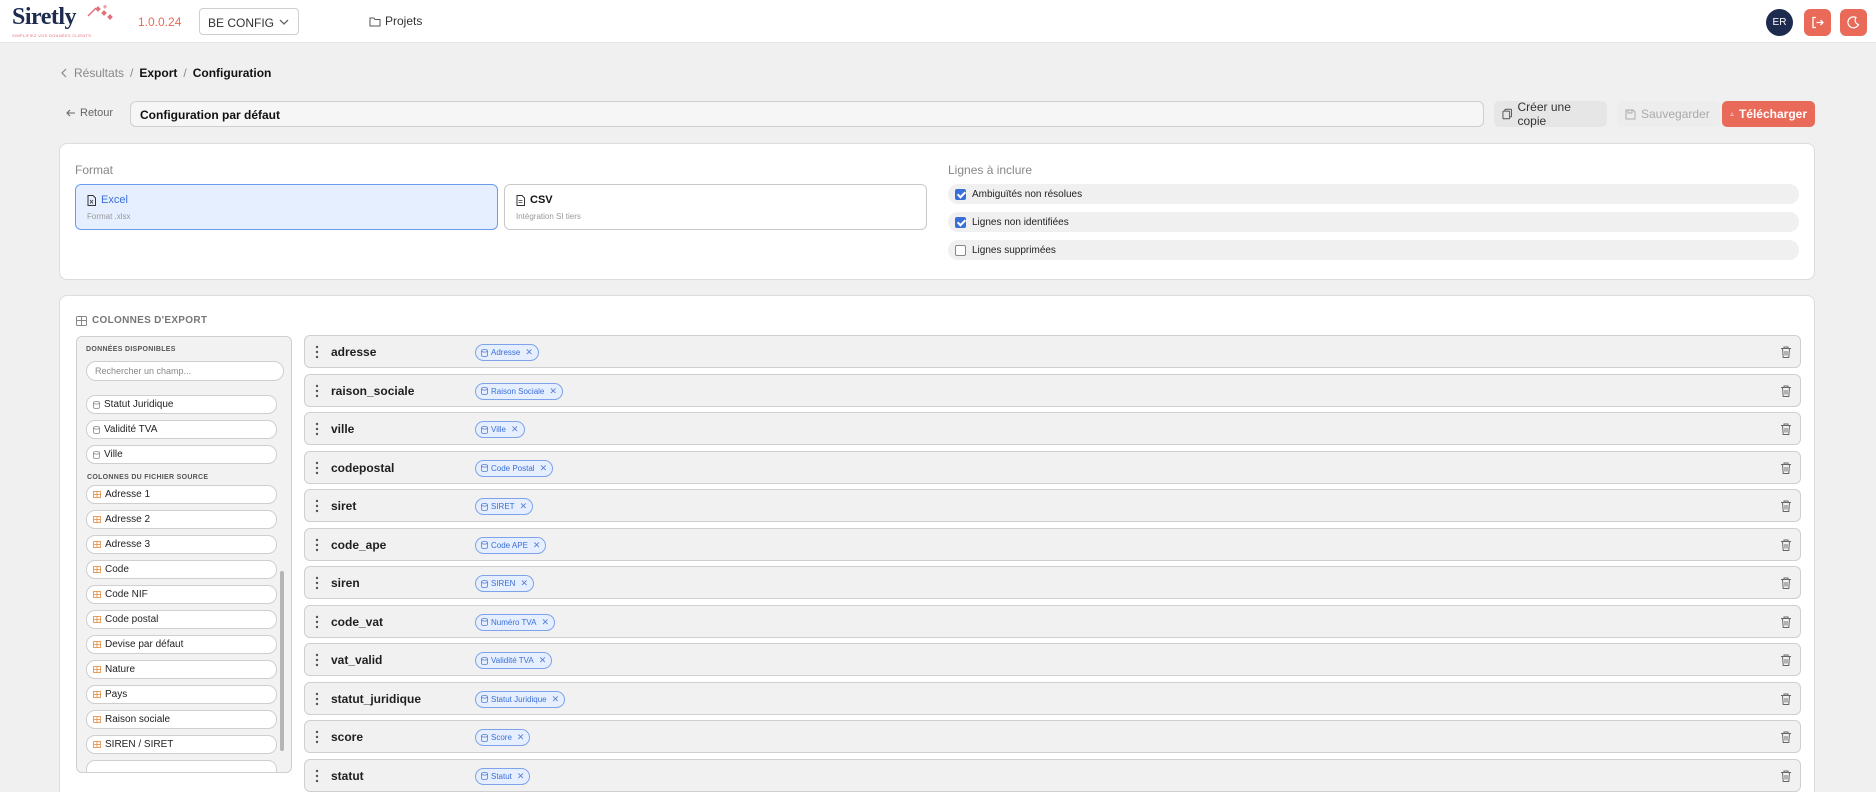 The height and width of the screenshot is (792, 1876). What do you see at coordinates (181, 669) in the screenshot?
I see `source-field-item: Nature` at bounding box center [181, 669].